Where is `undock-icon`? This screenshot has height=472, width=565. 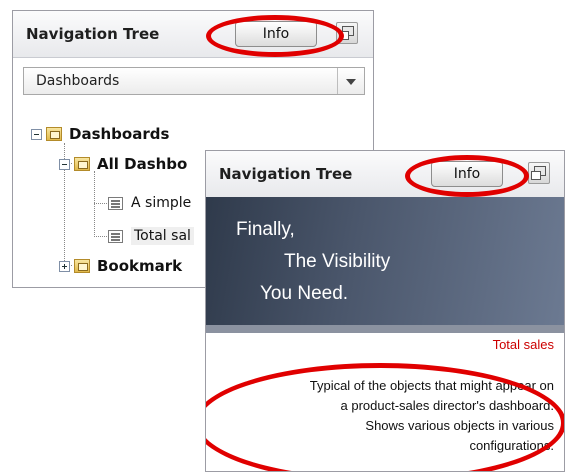 undock-icon is located at coordinates (539, 173).